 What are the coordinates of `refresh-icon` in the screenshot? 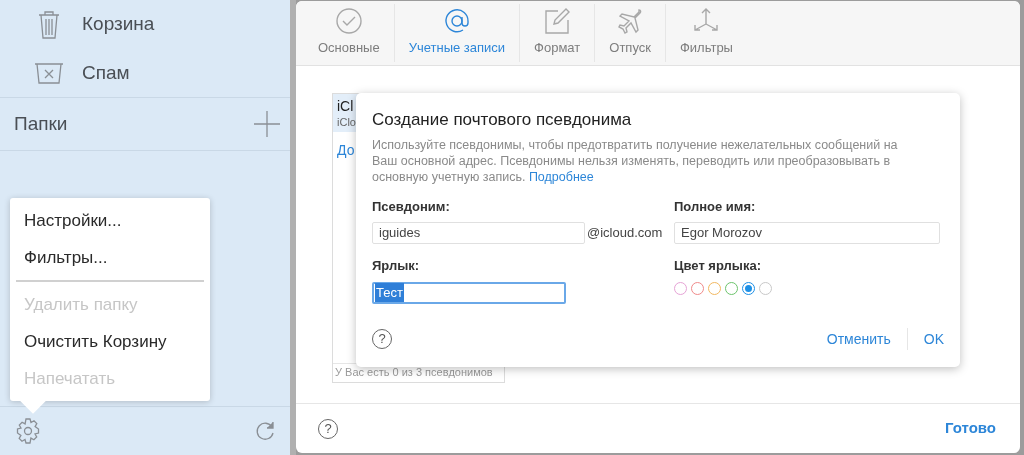 It's located at (265, 431).